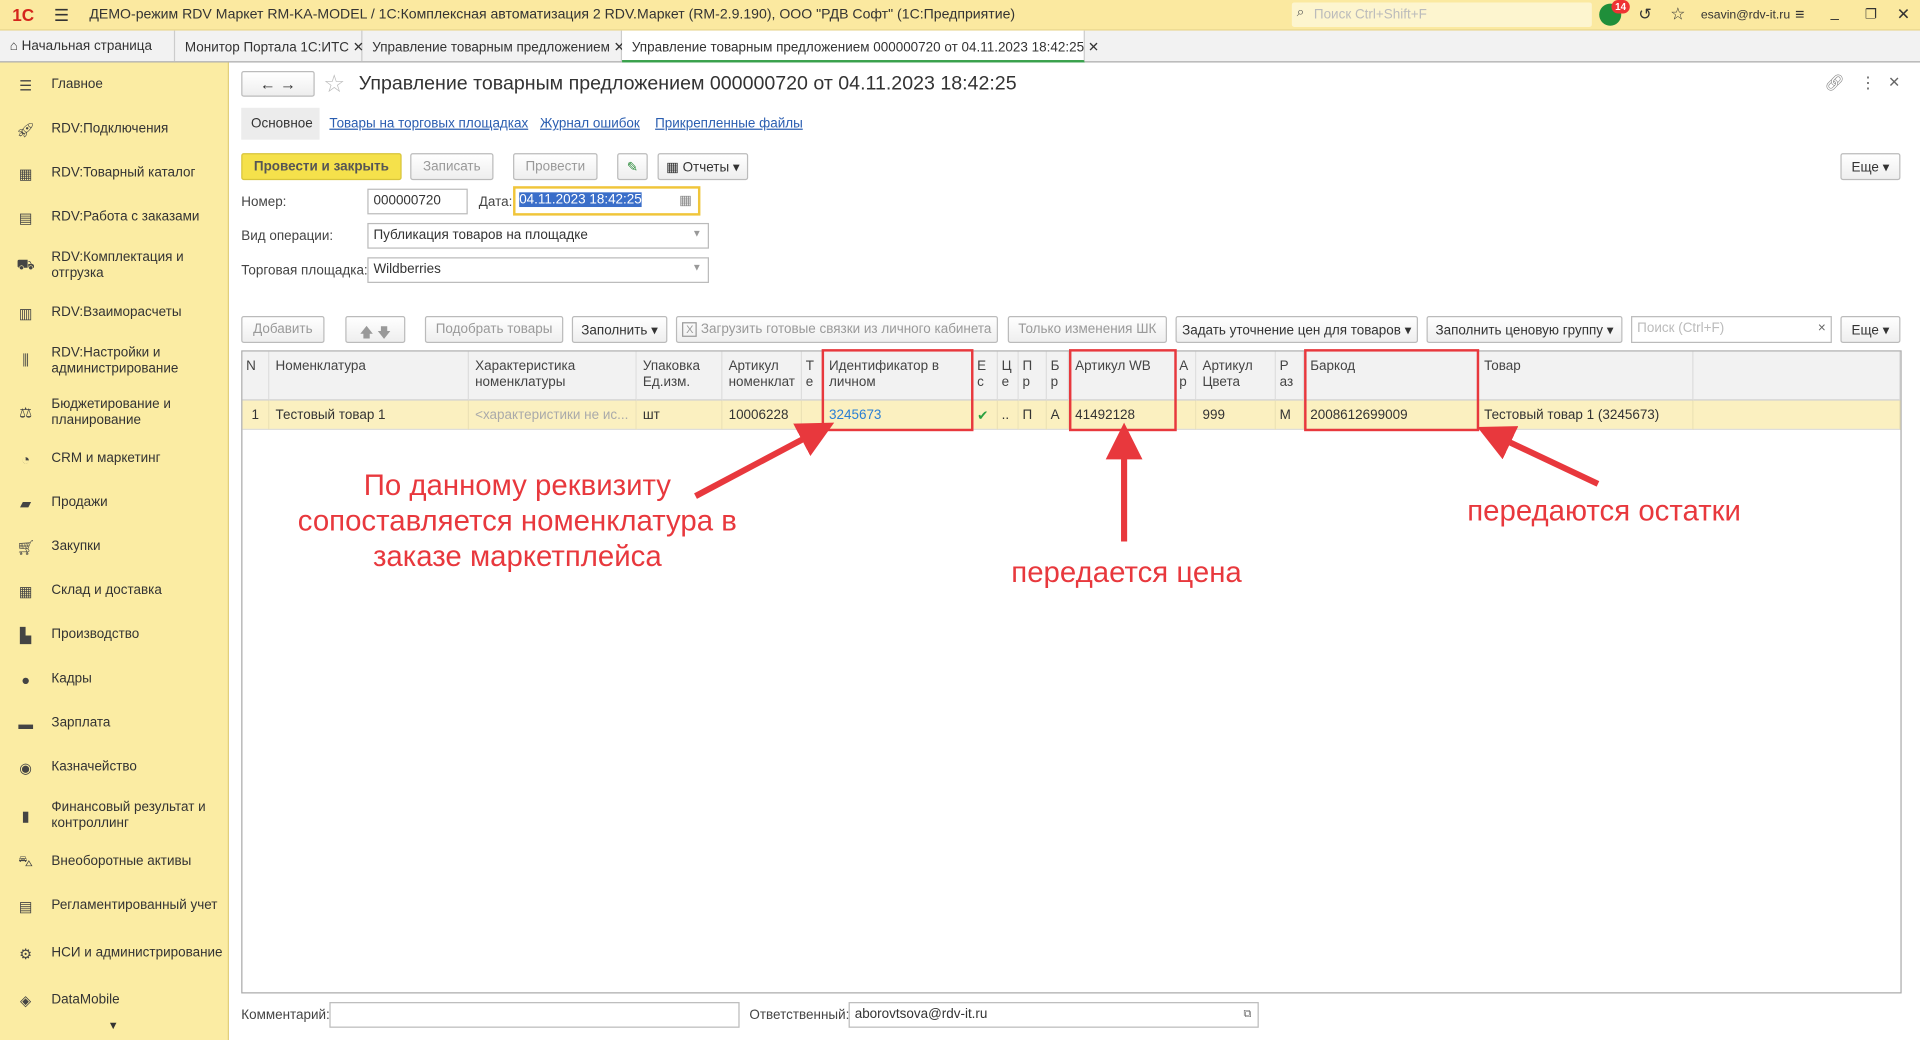 The image size is (1920, 1040). What do you see at coordinates (1248, 1013) in the screenshot?
I see `open-icon: ⧉` at bounding box center [1248, 1013].